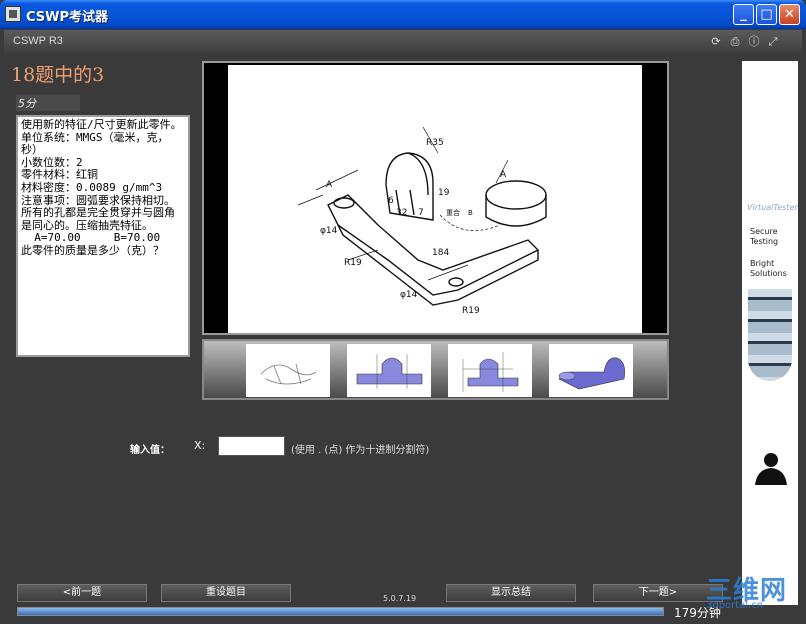  I want to click on dim-7: 7, so click(421, 213).